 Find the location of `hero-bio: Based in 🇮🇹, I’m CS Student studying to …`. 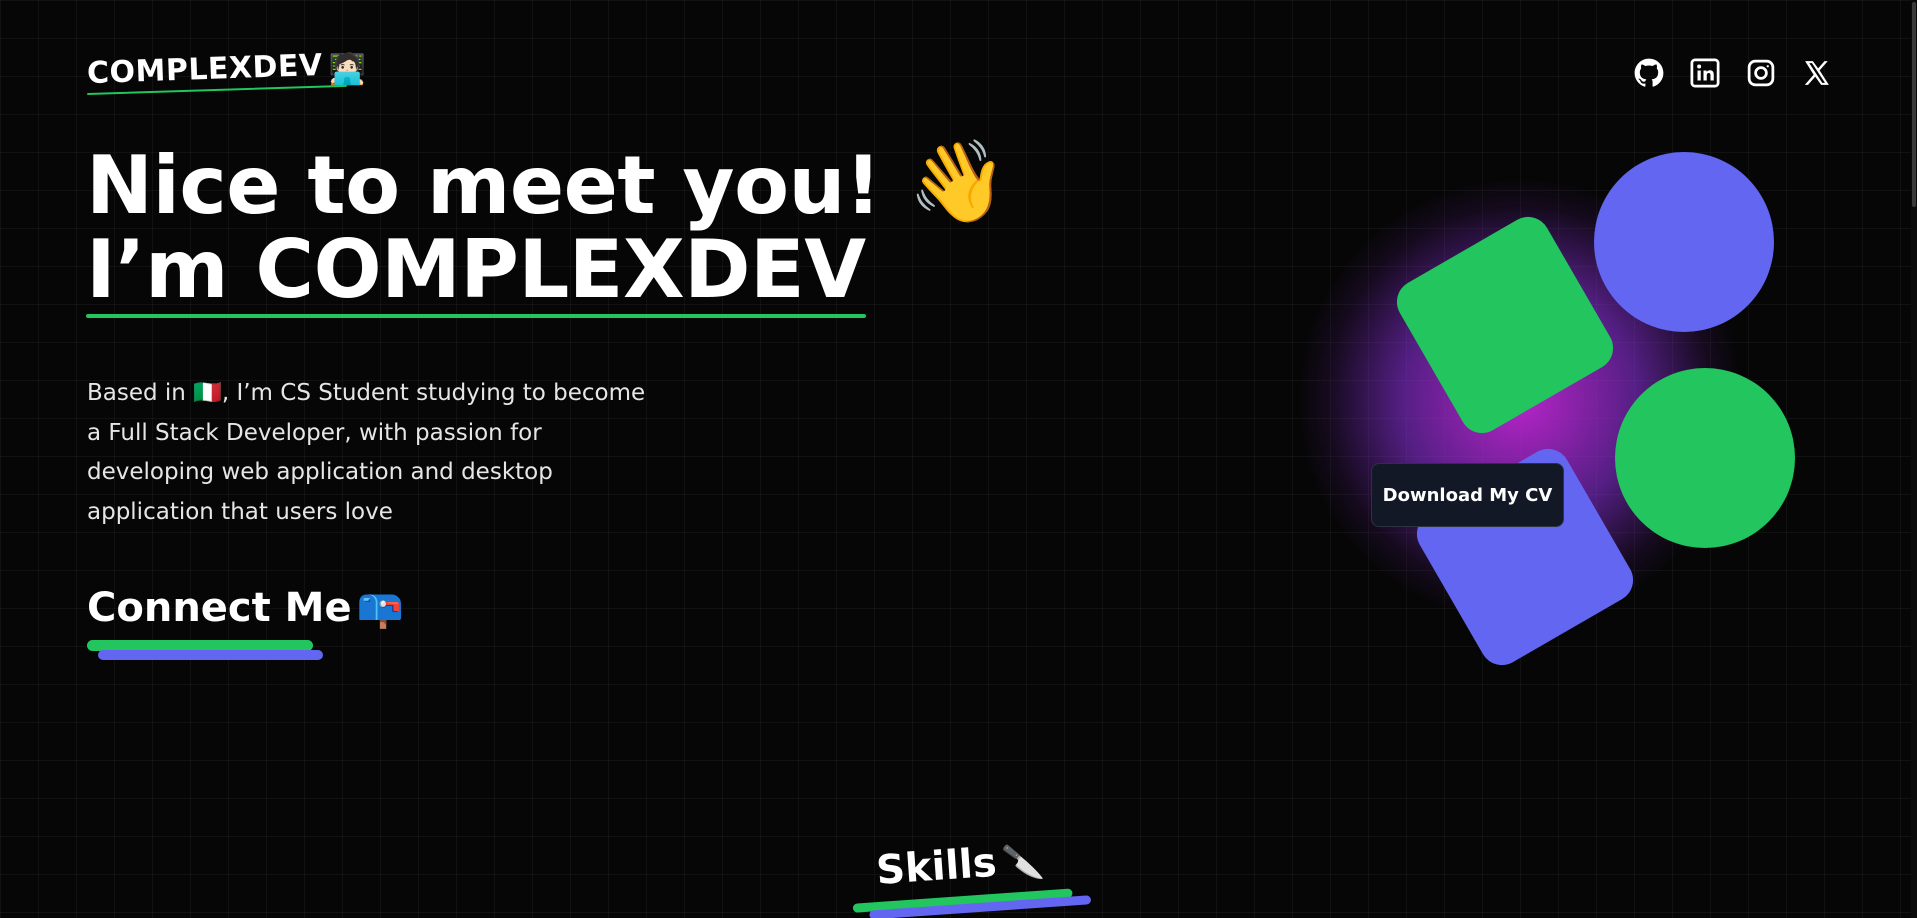

hero-bio: Based in 🇮🇹, I’m CS Student studying to … is located at coordinates (366, 452).